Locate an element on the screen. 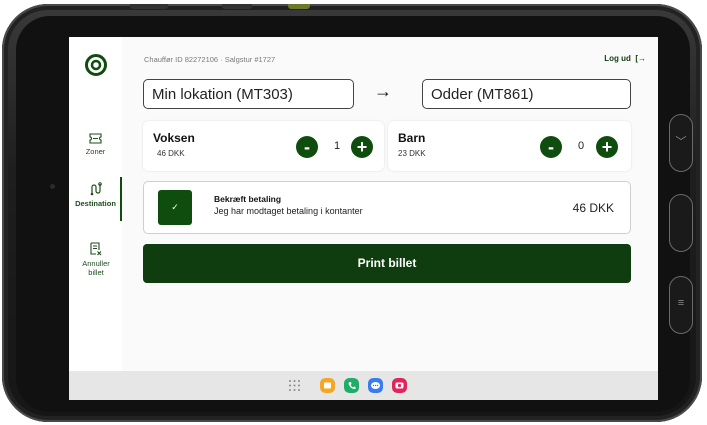 Image resolution: width=707 pixels, height=425 pixels. sidebar: Zoner Destination Annuller billet is located at coordinates (95, 204).